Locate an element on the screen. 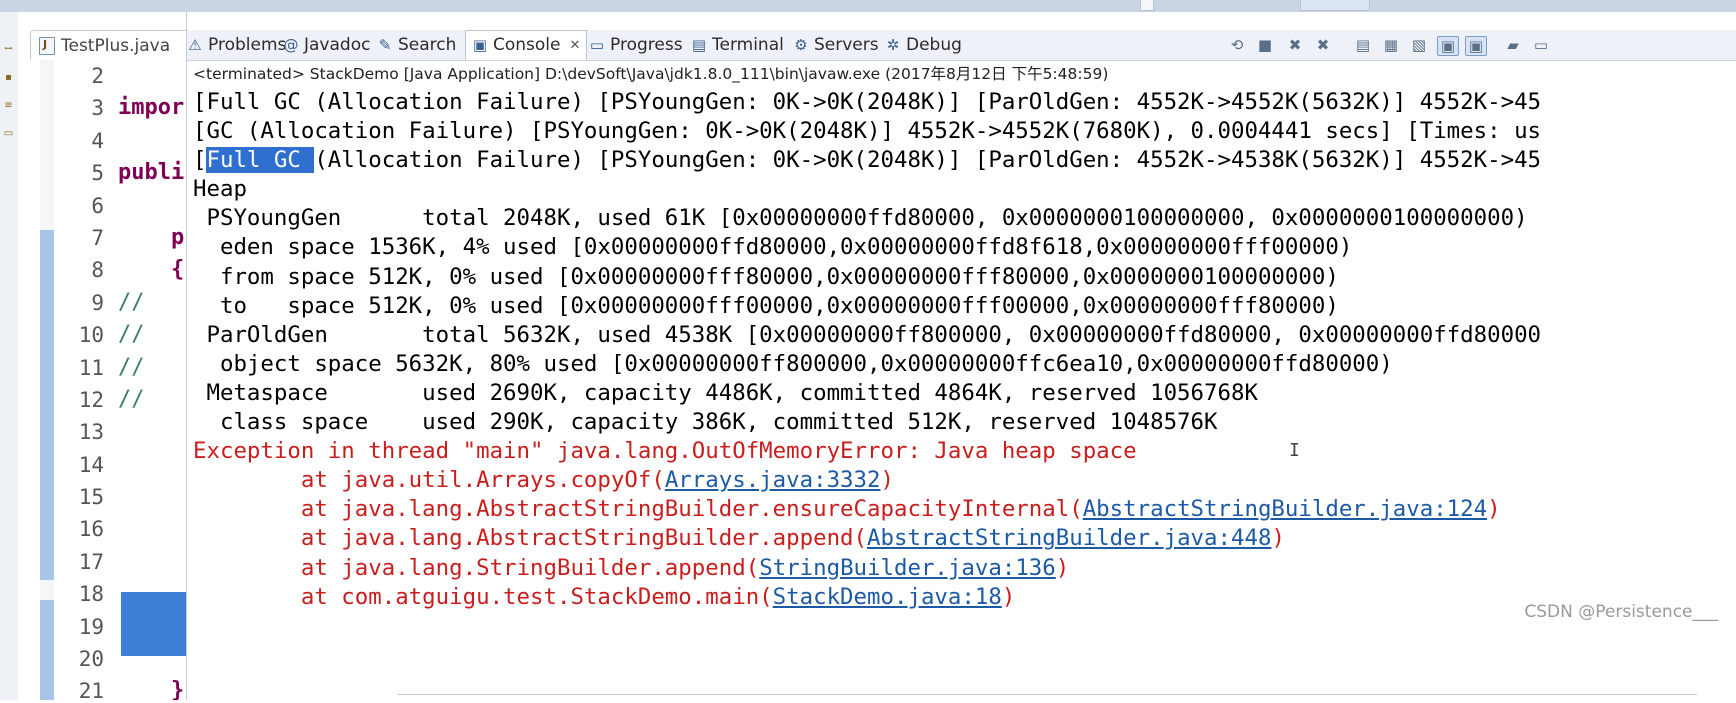 The height and width of the screenshot is (703, 1736). stack-frame-link: StackDemo.java:18 is located at coordinates (887, 597).